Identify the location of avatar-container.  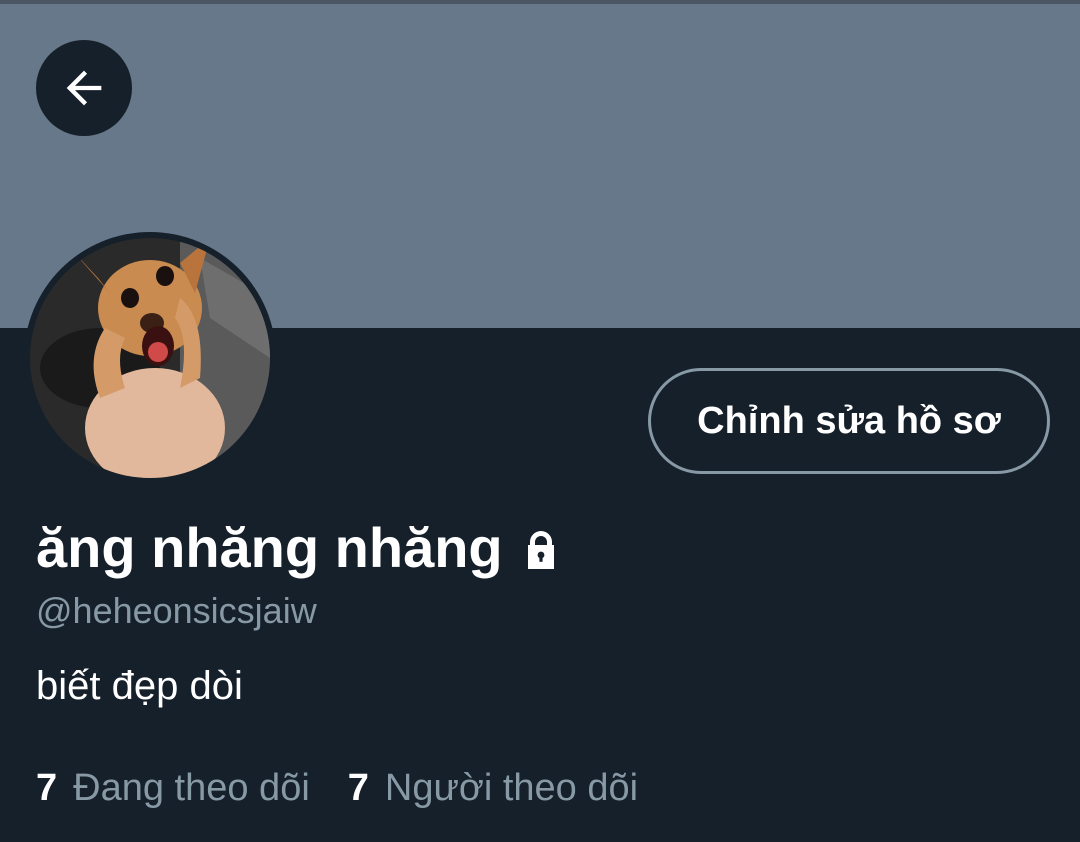
(150, 358).